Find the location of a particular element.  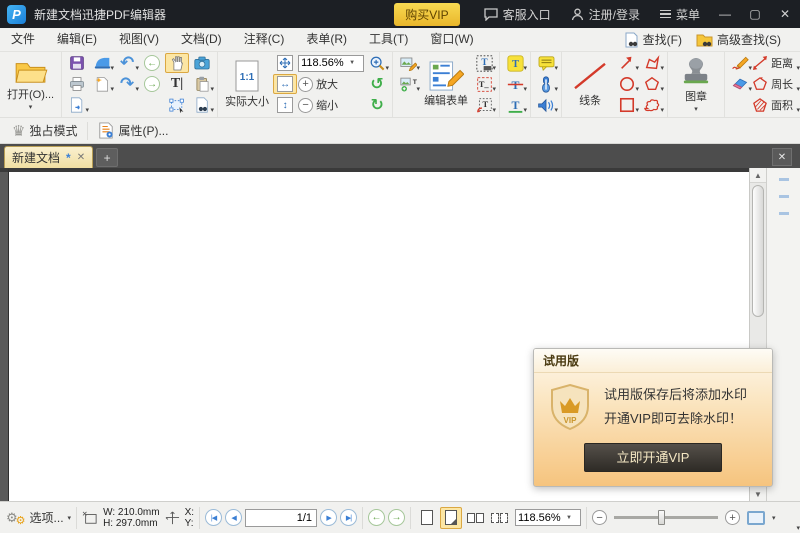

next-page-button: ▶ is located at coordinates (329, 517).